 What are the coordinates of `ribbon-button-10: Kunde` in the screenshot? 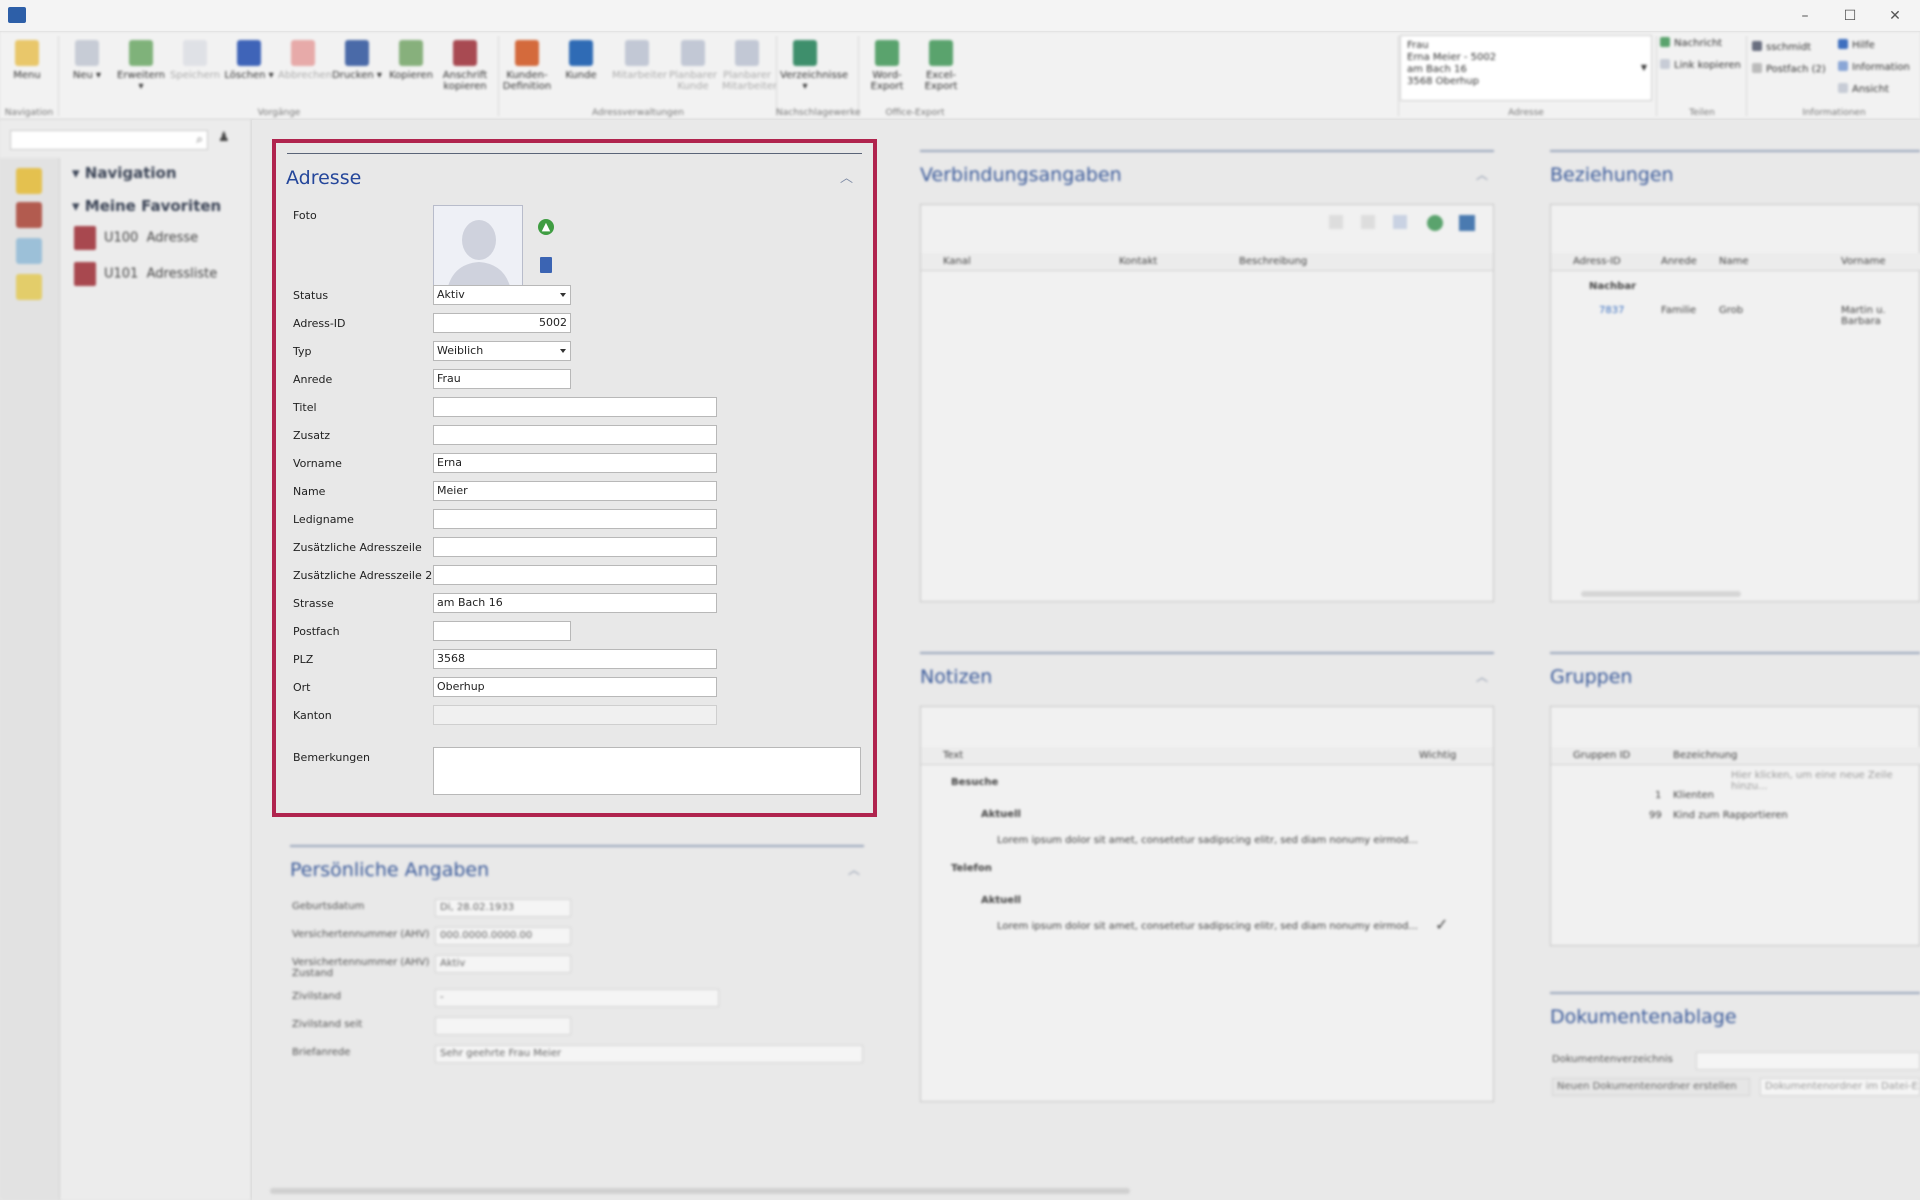 It's located at (581, 71).